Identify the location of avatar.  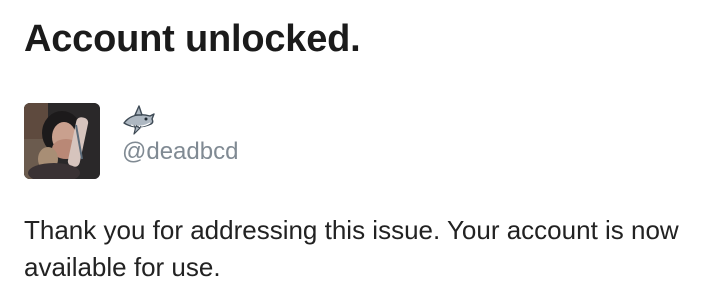
(62, 141).